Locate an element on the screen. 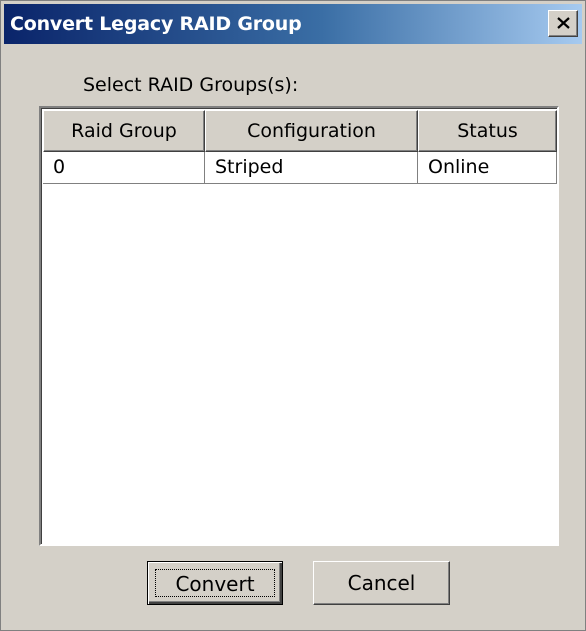 Image resolution: width=586 pixels, height=631 pixels. cell-raid-group: 0 is located at coordinates (124, 168).